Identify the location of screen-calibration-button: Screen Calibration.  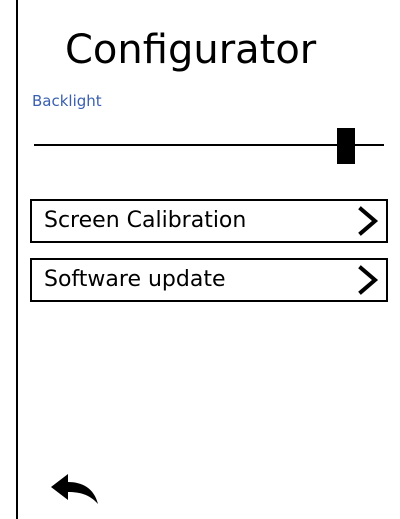
(209, 221).